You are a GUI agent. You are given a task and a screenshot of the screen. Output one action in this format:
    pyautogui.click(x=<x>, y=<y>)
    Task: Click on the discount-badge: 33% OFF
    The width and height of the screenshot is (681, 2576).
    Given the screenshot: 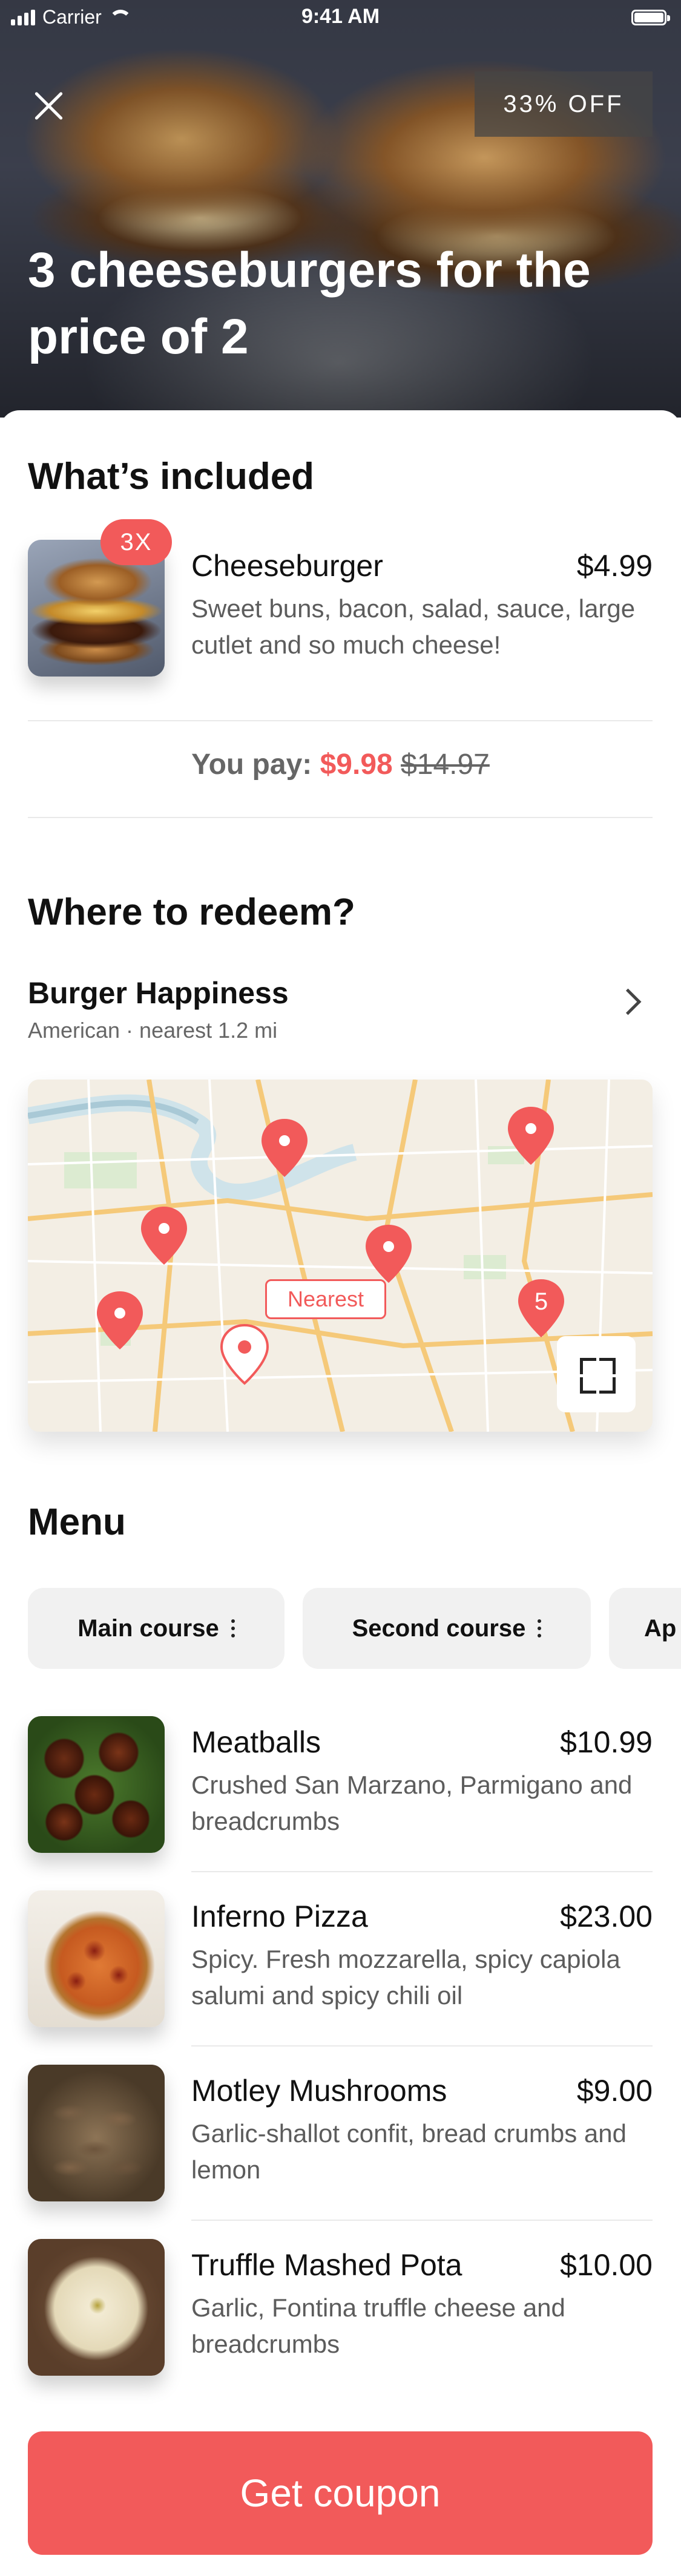 What is the action you would take?
    pyautogui.click(x=564, y=104)
    